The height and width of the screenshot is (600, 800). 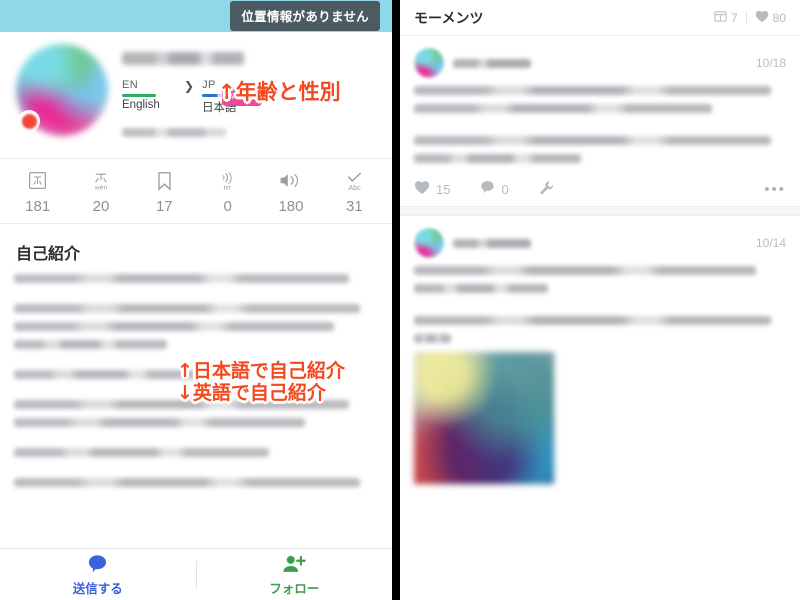 What do you see at coordinates (261, 382) in the screenshot?
I see `annotation-bio-languages: ↑日本語で自己紹介 ↓英語で自己紹介` at bounding box center [261, 382].